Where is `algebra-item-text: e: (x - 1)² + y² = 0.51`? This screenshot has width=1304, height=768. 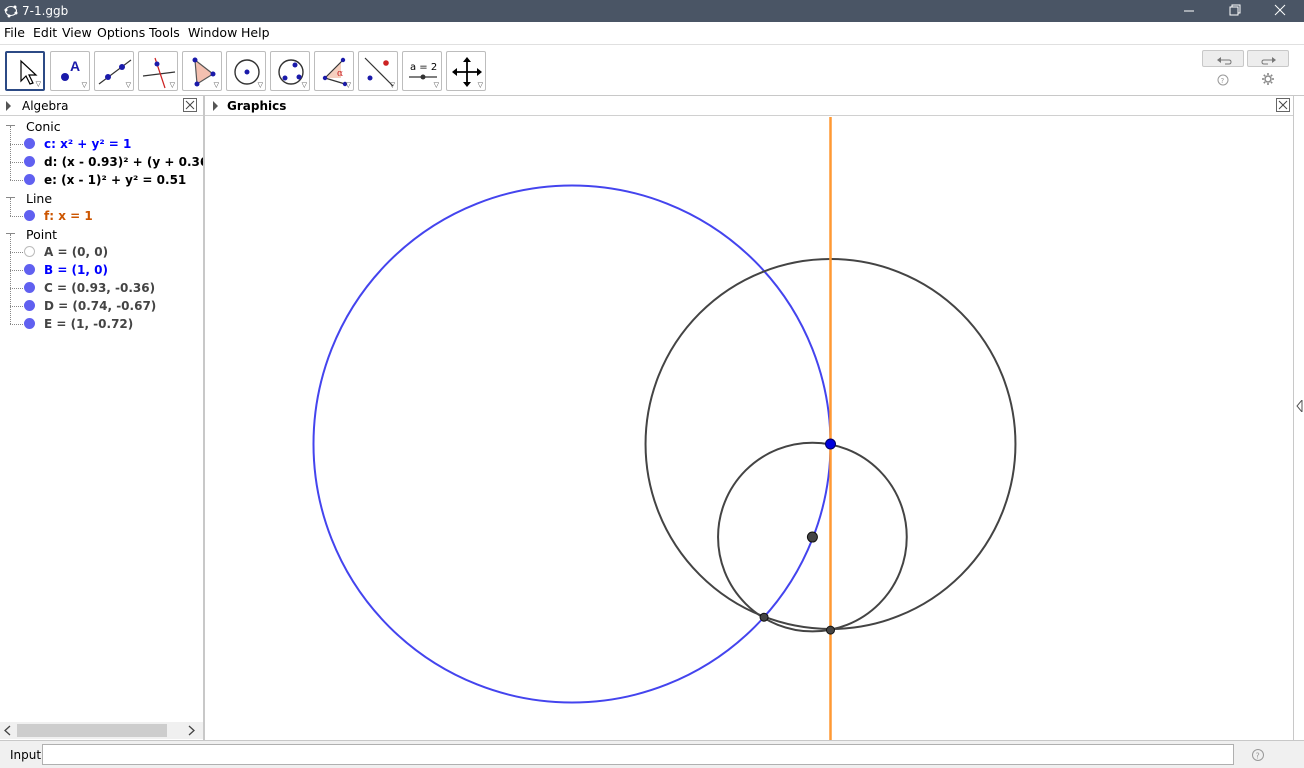 algebra-item-text: e: (x - 1)² + y² = 0.51 is located at coordinates (115, 180).